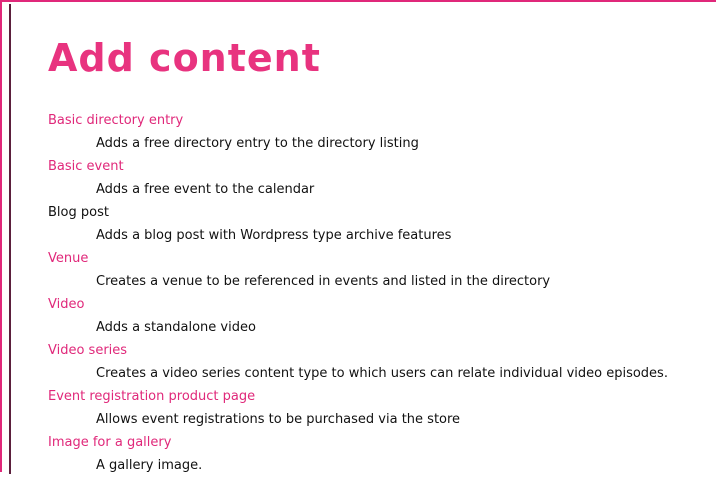 This screenshot has width=716, height=477. I want to click on frame-divider, so click(10, 239).